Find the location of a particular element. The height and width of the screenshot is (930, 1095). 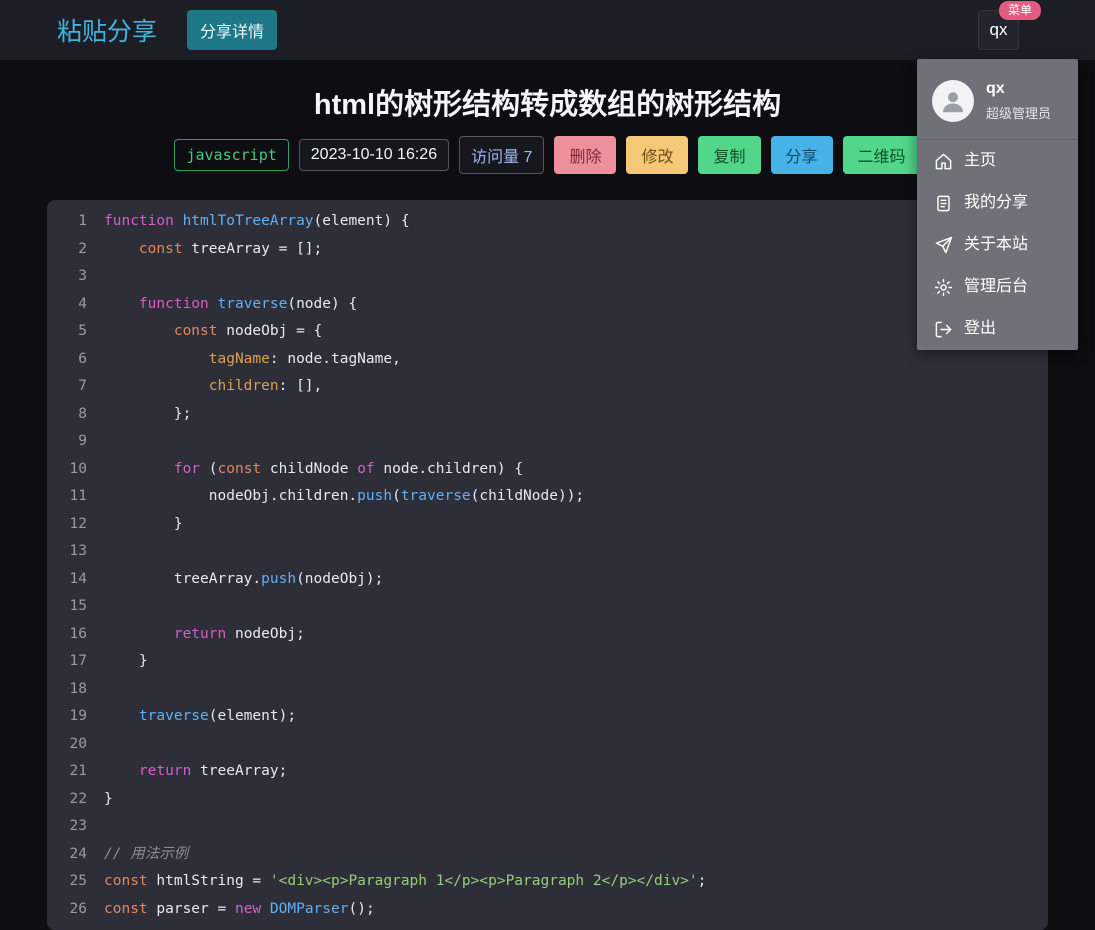

edit-button: 修改 is located at coordinates (657, 155).